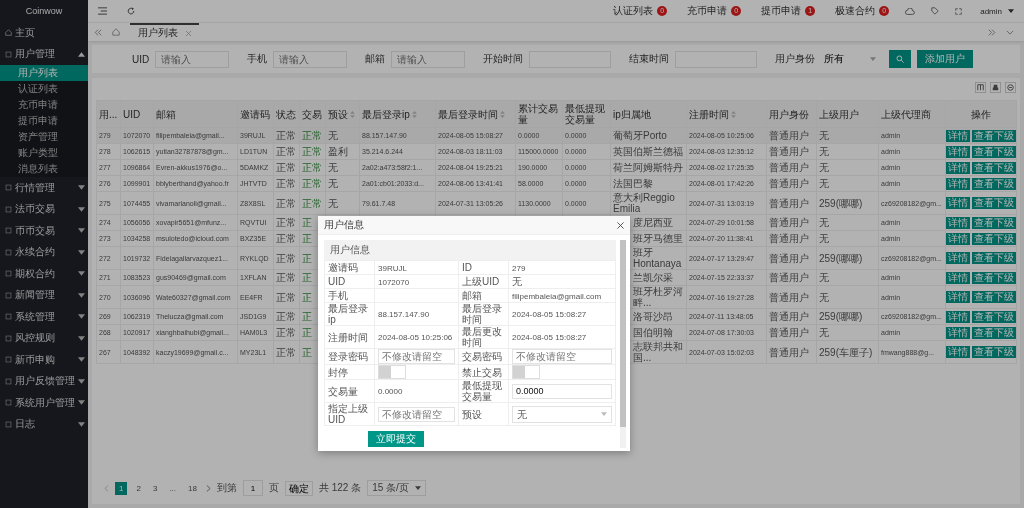 Image resolution: width=1024 pixels, height=508 pixels. I want to click on submenu-item: 消息列表, so click(44, 169).